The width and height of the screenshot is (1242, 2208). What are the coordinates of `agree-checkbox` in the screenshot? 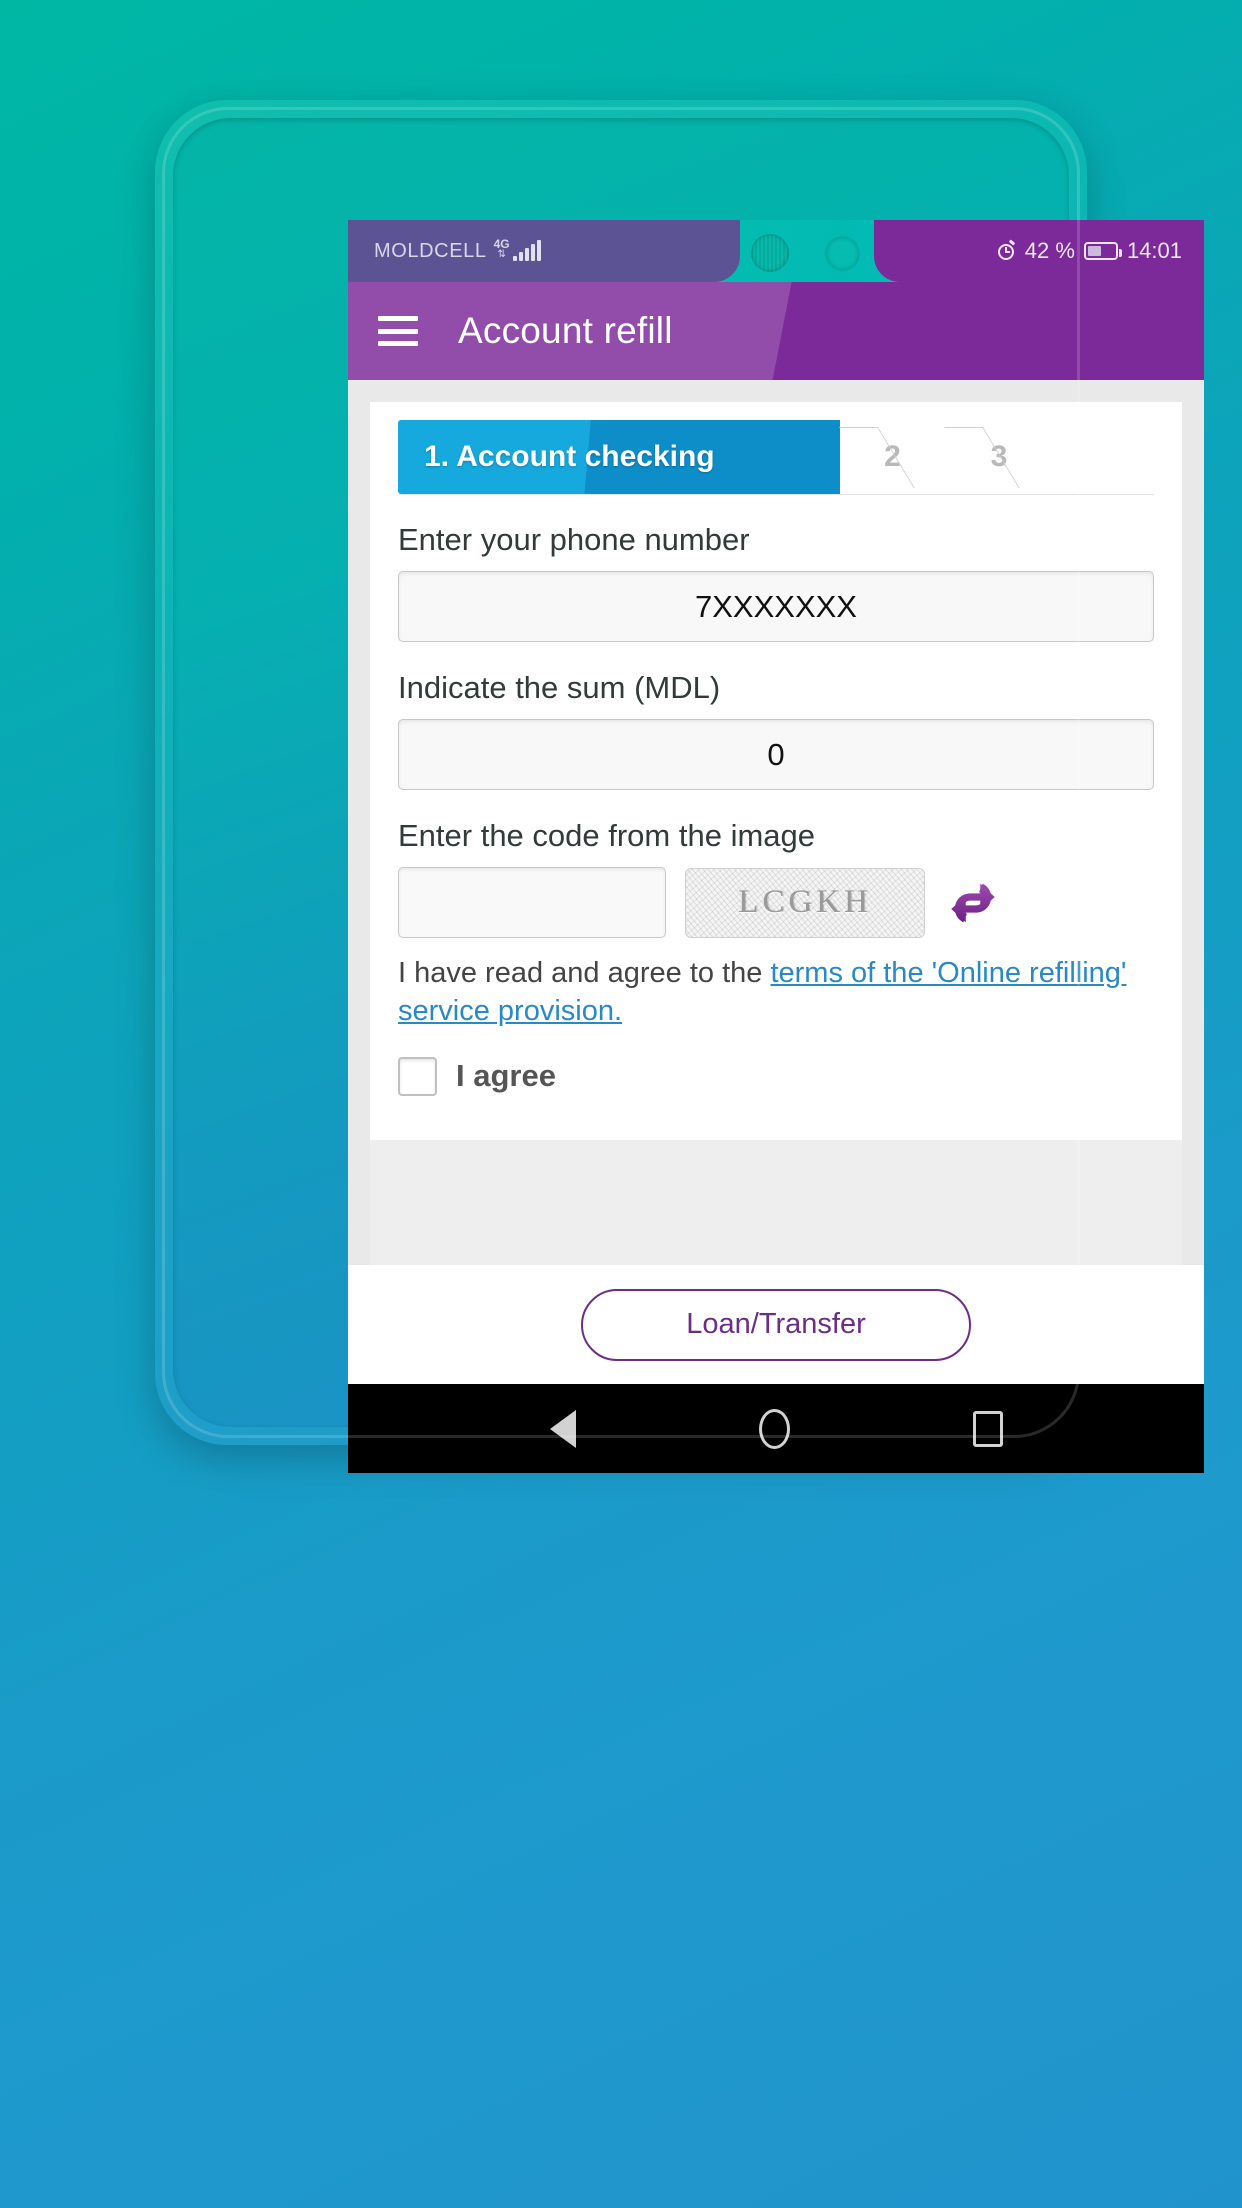 It's located at (417, 1076).